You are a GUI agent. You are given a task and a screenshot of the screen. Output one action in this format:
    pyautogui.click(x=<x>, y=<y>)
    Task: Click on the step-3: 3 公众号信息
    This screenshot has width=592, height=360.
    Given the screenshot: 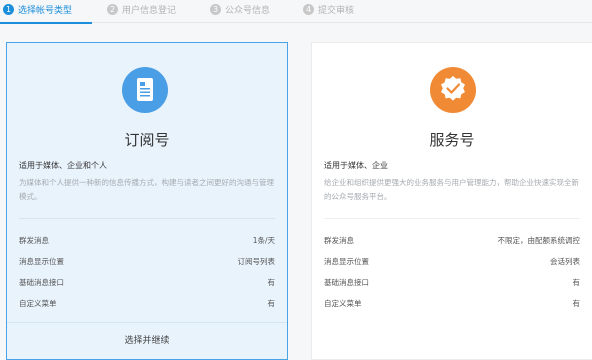 What is the action you would take?
    pyautogui.click(x=240, y=9)
    